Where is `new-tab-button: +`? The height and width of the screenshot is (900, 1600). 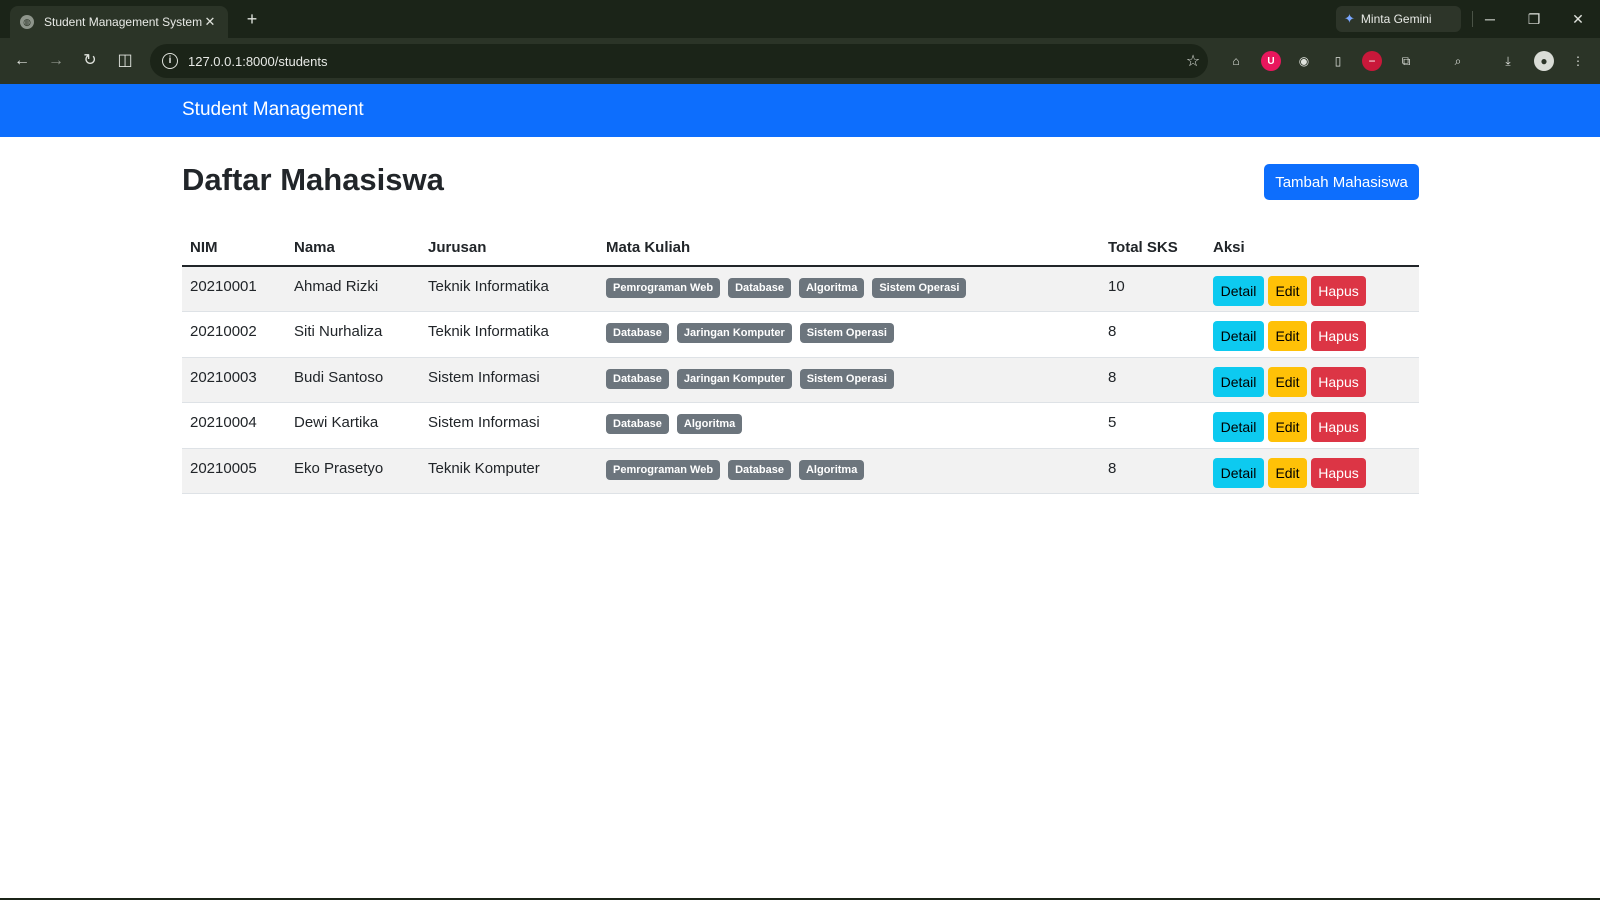 new-tab-button: + is located at coordinates (252, 20).